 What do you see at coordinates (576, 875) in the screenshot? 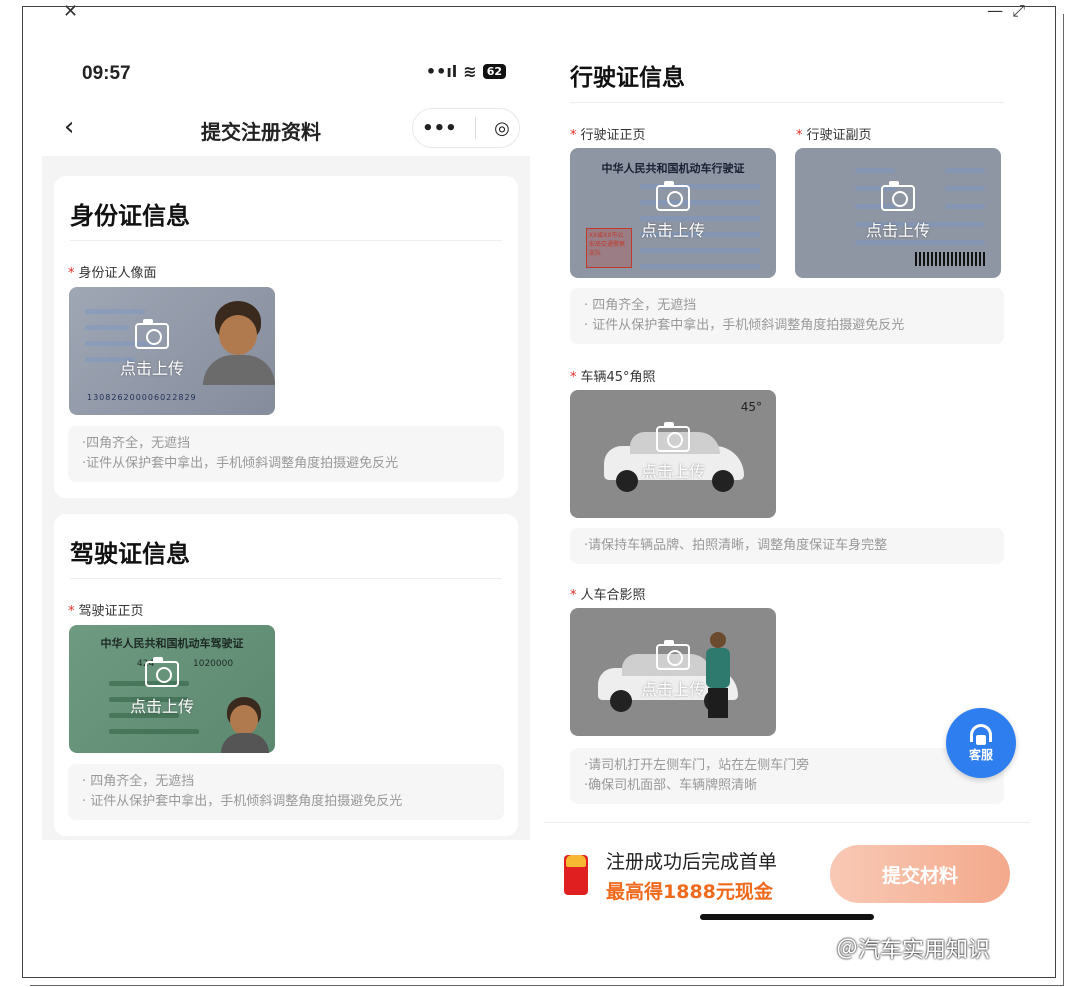
I see `red-envelope-icon` at bounding box center [576, 875].